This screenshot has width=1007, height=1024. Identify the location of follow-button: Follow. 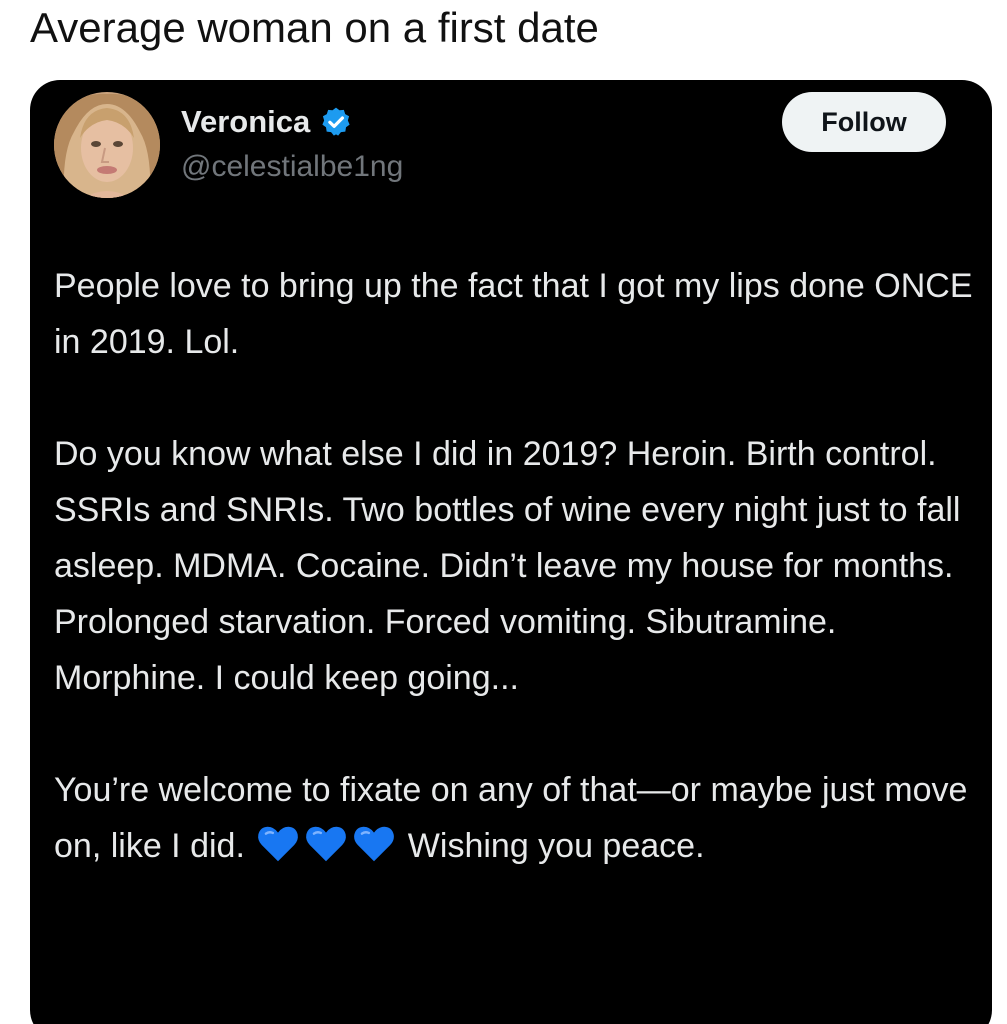
(864, 122).